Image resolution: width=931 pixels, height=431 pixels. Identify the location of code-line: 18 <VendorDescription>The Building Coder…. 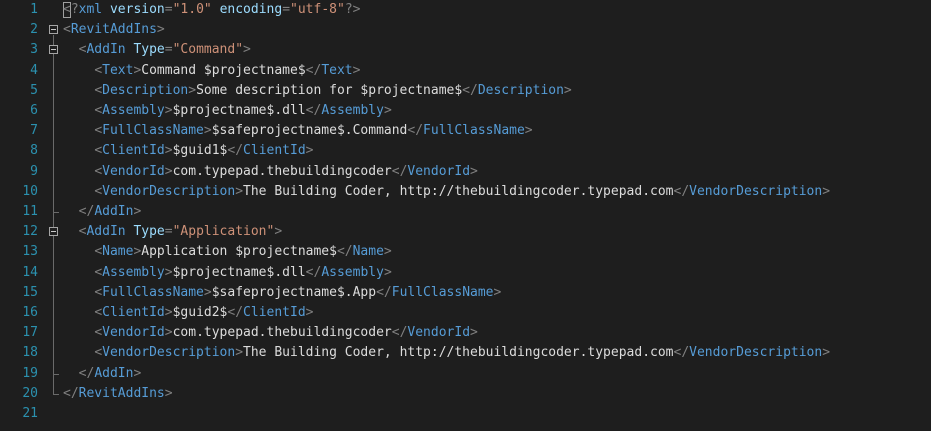
(465, 353).